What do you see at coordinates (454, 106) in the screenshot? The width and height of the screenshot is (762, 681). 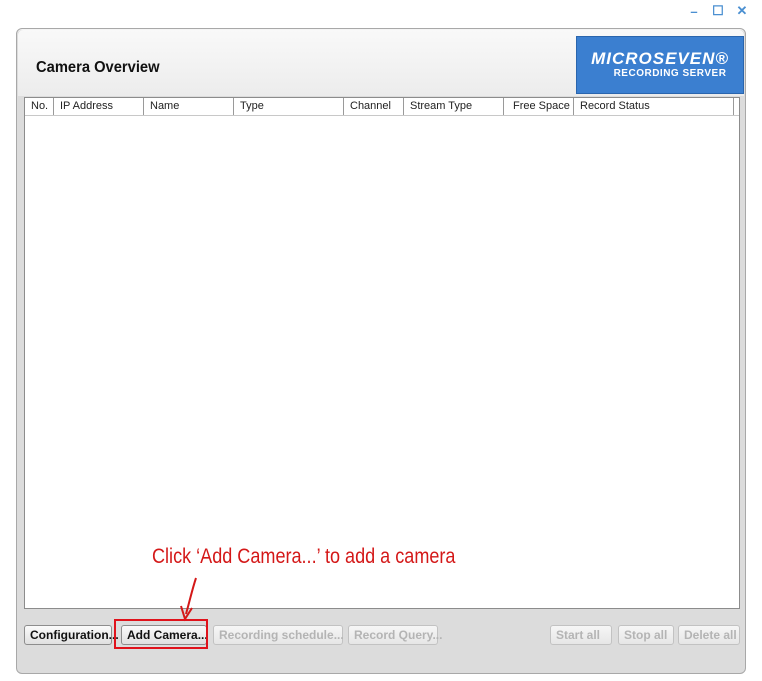 I see `column-header-stream-type: Stream Type` at bounding box center [454, 106].